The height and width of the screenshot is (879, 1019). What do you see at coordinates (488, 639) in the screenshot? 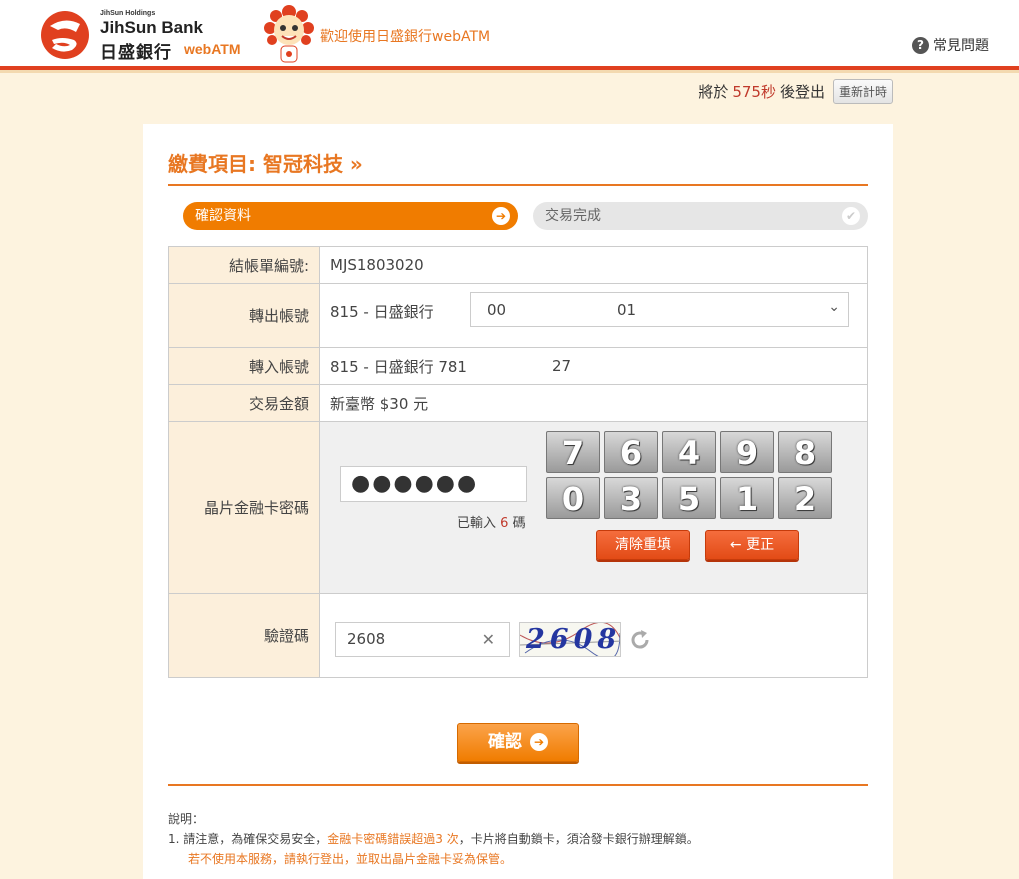
I see `clear-icon: ✕` at bounding box center [488, 639].